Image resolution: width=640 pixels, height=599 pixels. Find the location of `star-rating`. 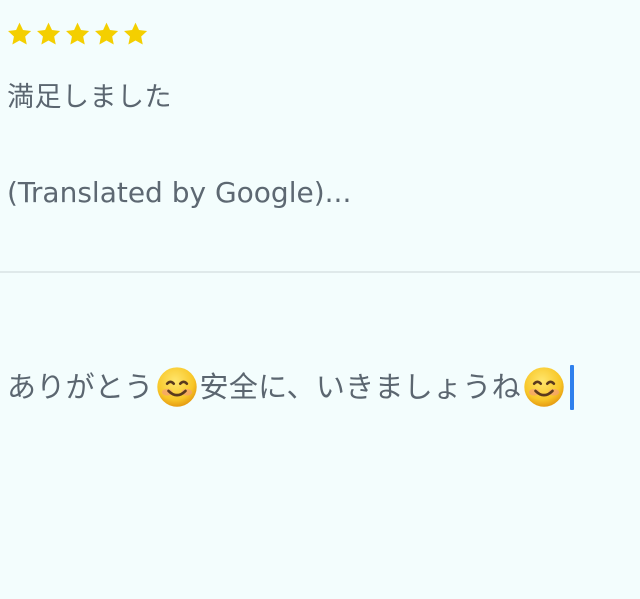

star-rating is located at coordinates (77, 35).